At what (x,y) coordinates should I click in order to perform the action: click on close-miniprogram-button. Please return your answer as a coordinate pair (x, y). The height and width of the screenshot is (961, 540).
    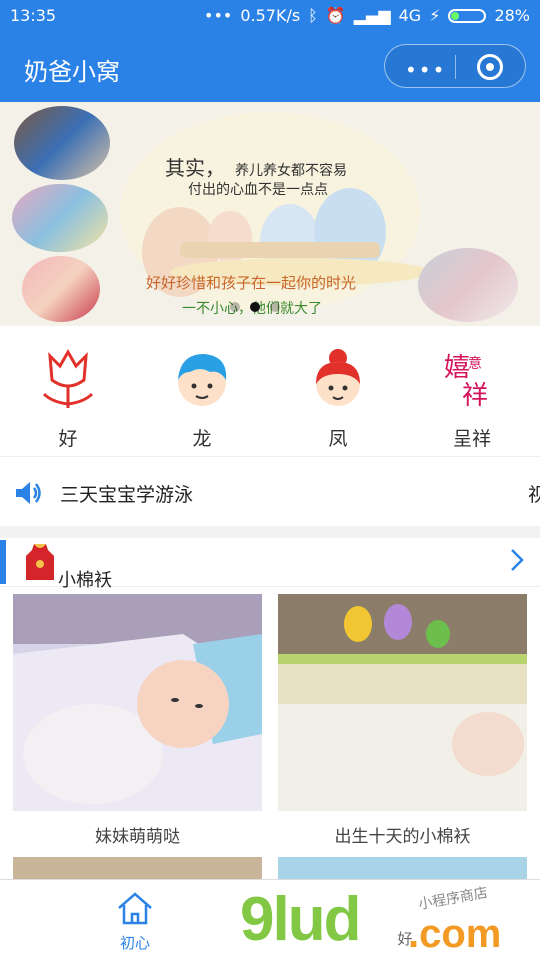
    Looking at the image, I should click on (490, 67).